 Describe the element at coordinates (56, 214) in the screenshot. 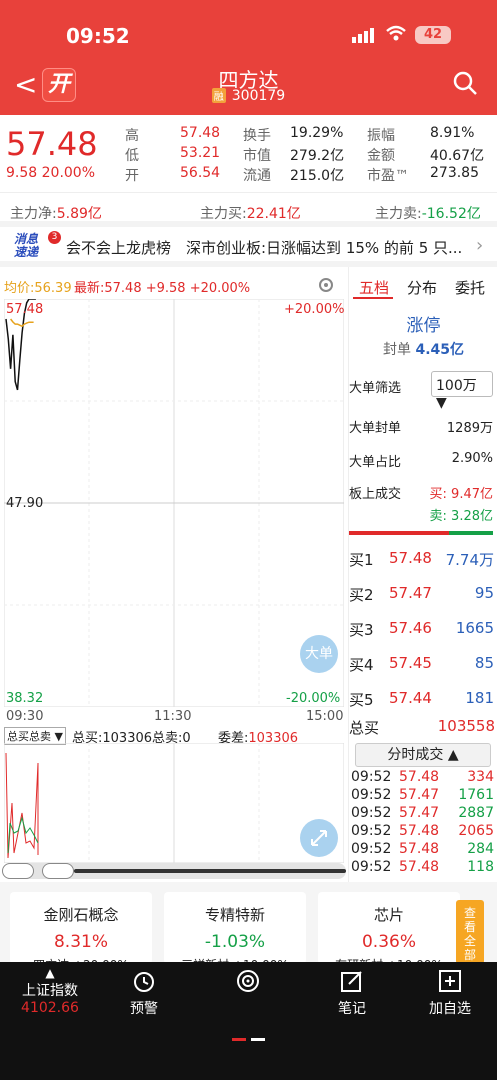

I see `main-net: 主力净:5.89亿` at that location.